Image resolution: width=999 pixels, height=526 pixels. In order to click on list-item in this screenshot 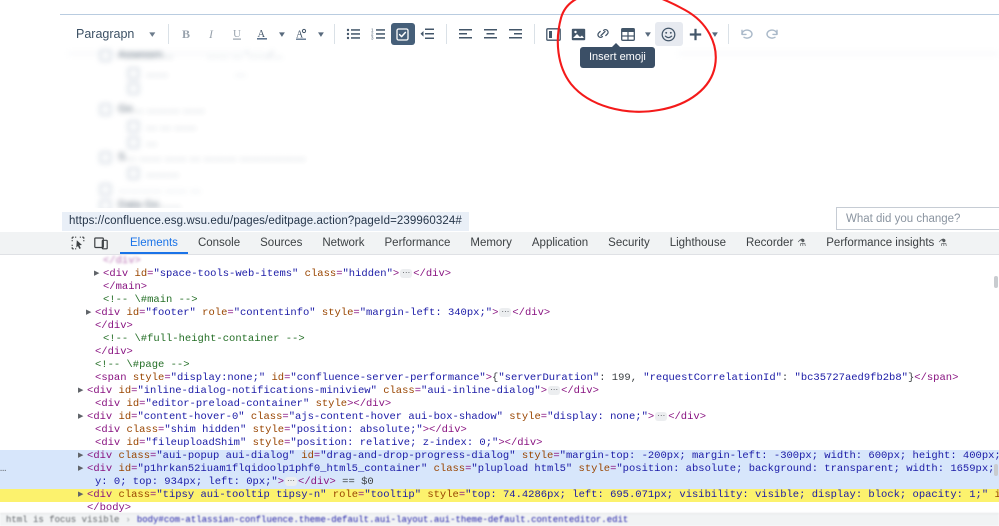, I will do `click(137, 88)`.